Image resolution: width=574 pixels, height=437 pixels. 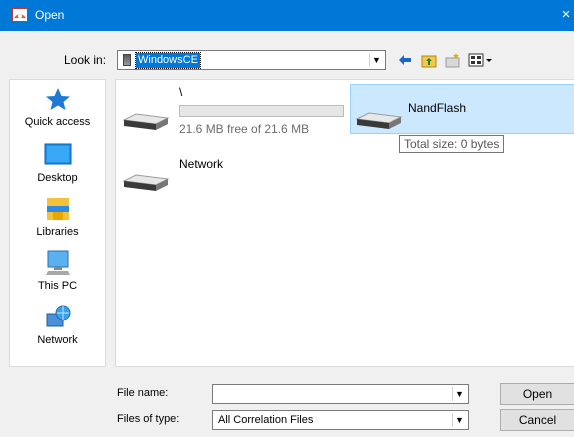 I want to click on look-in-dropdown: WindowsCE ▼, so click(x=251, y=60).